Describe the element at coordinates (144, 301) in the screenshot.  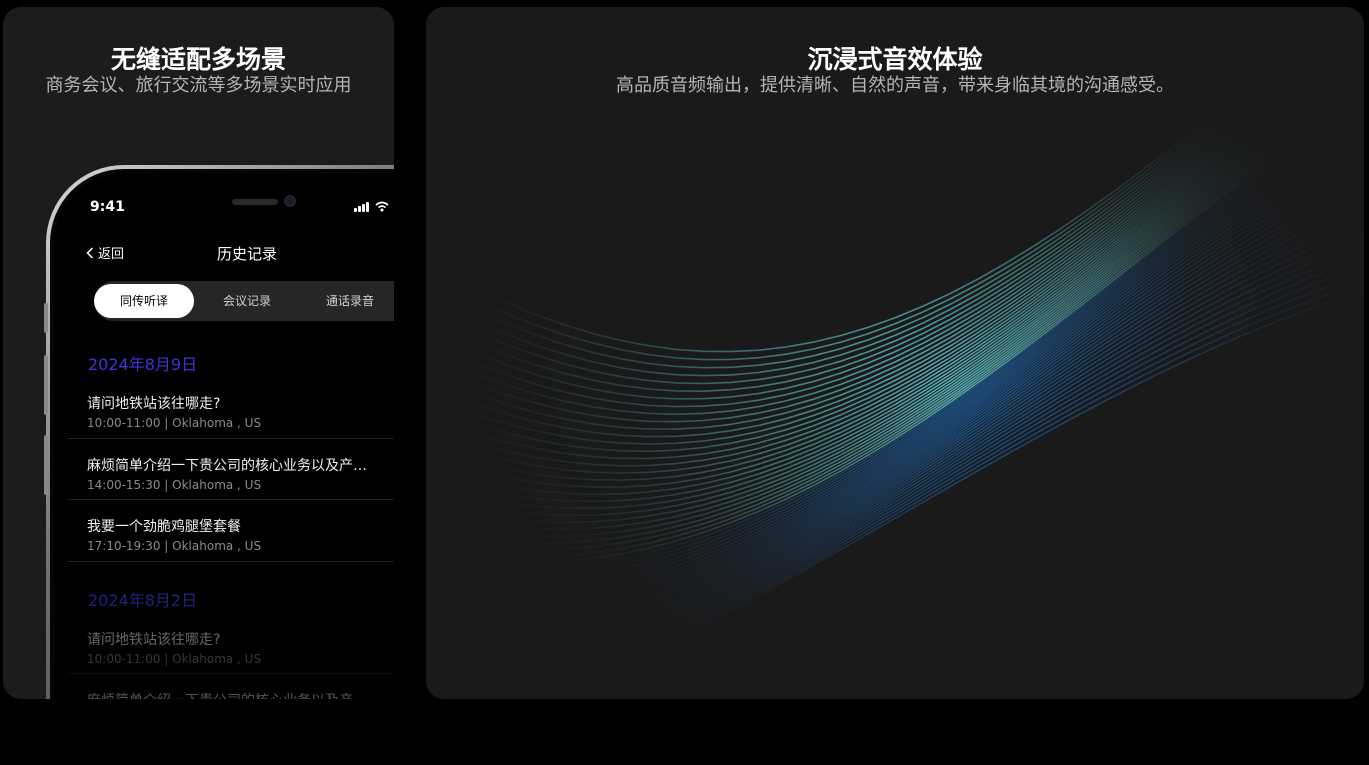
I see `tab-simultaneous: 同传听译` at that location.